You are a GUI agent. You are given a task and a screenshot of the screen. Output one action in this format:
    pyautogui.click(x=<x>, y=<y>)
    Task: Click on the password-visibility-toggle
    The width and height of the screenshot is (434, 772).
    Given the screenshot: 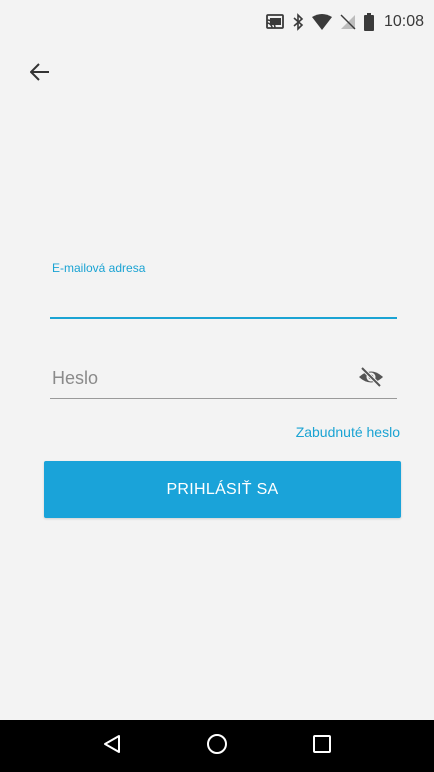 What is the action you would take?
    pyautogui.click(x=371, y=379)
    